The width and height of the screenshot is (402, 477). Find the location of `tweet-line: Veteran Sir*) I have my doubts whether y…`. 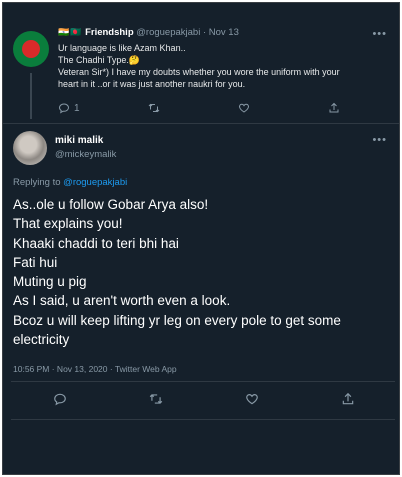

tweet-line: Veteran Sir*) I have my doubts whether y… is located at coordinates (199, 72).